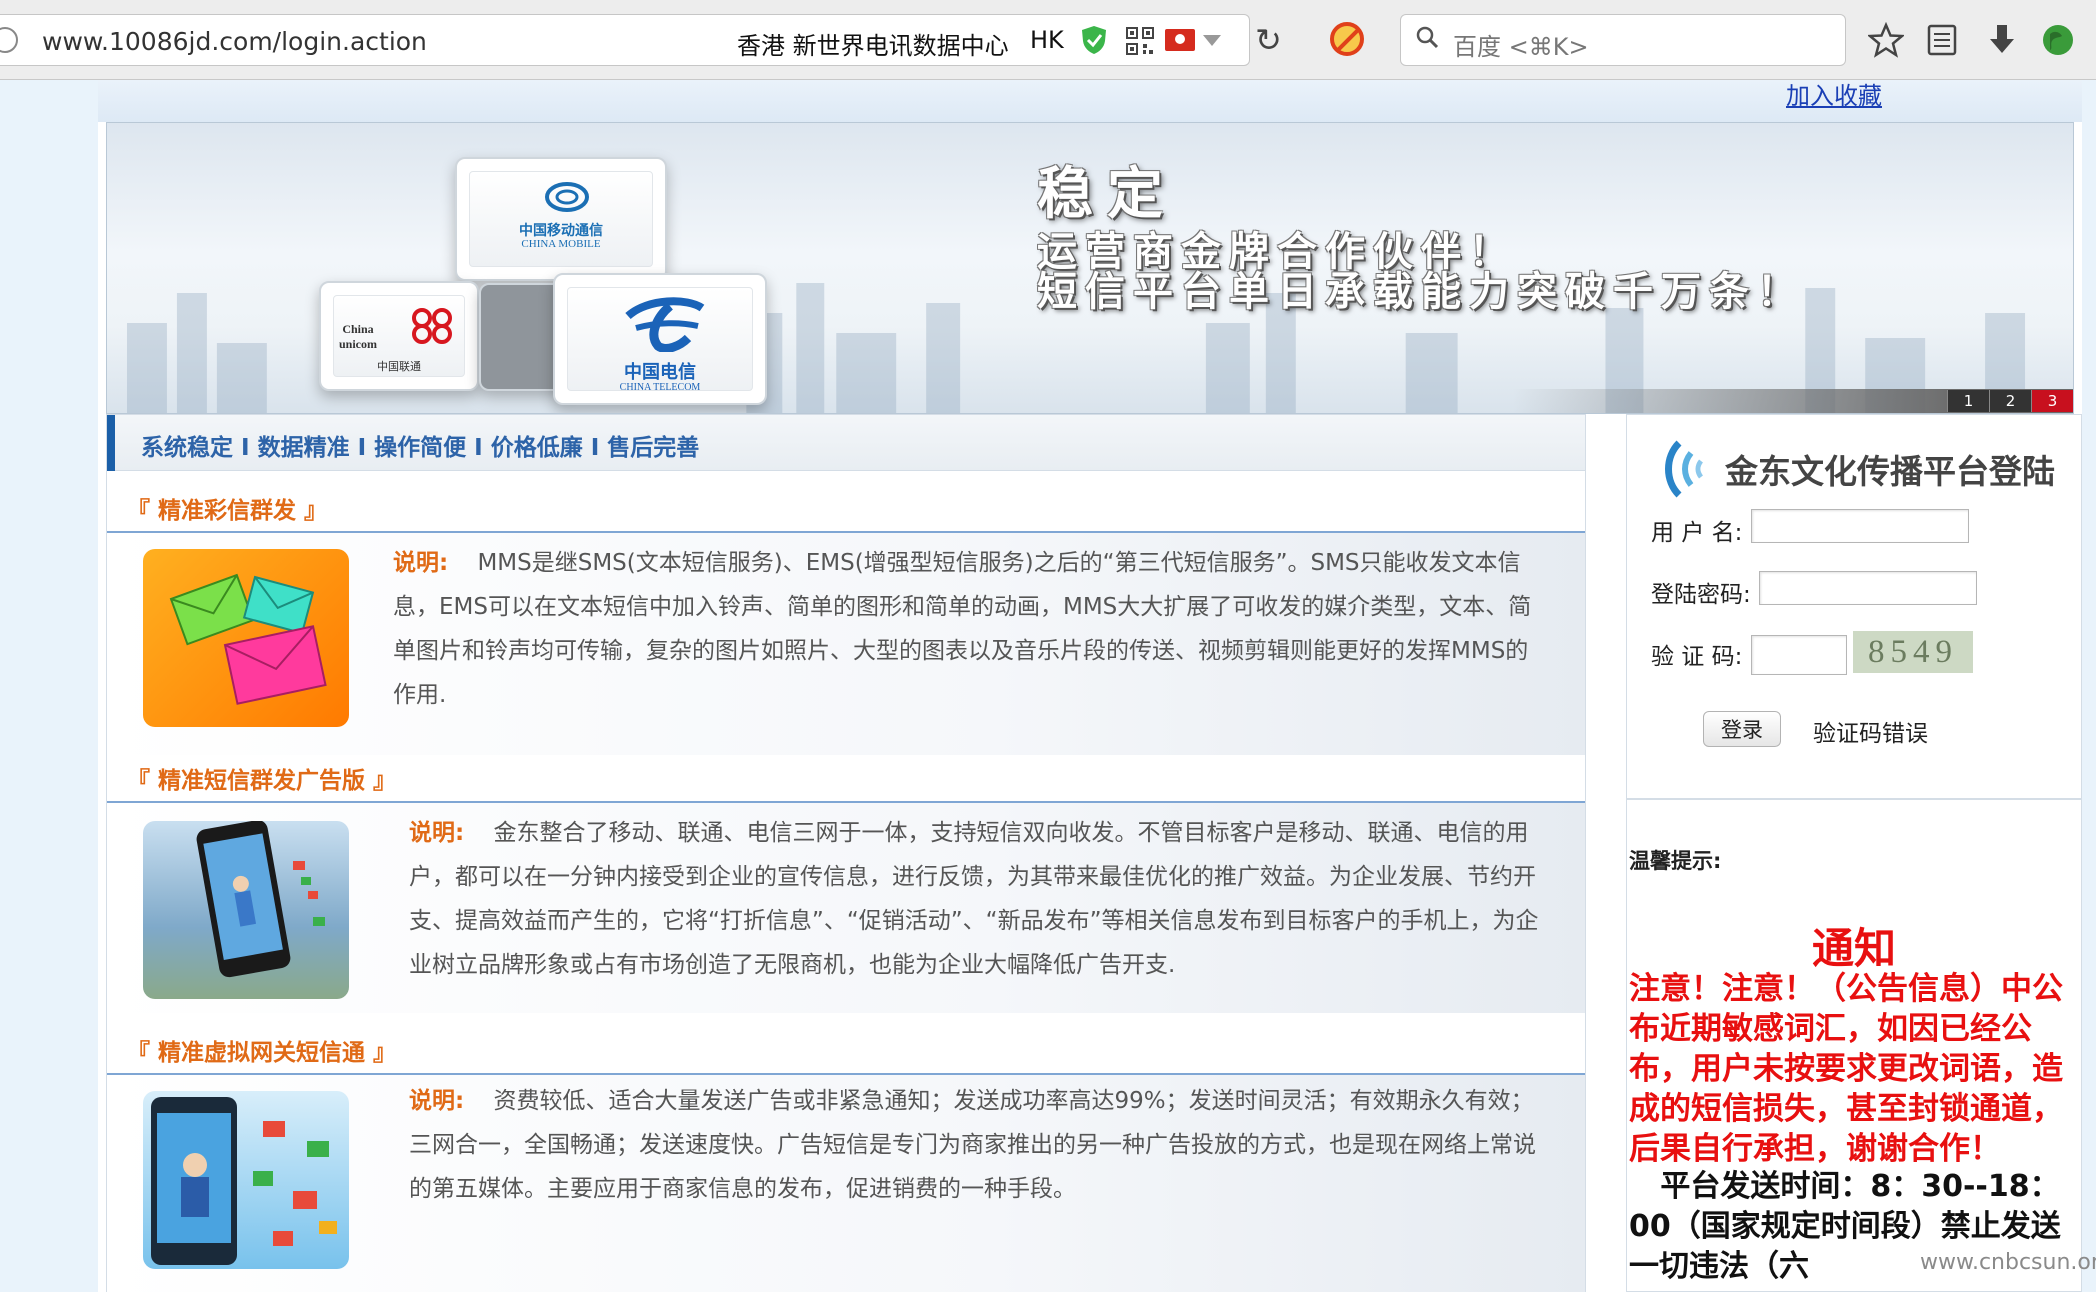  What do you see at coordinates (1094, 40) in the screenshot?
I see `shield-check-icon` at bounding box center [1094, 40].